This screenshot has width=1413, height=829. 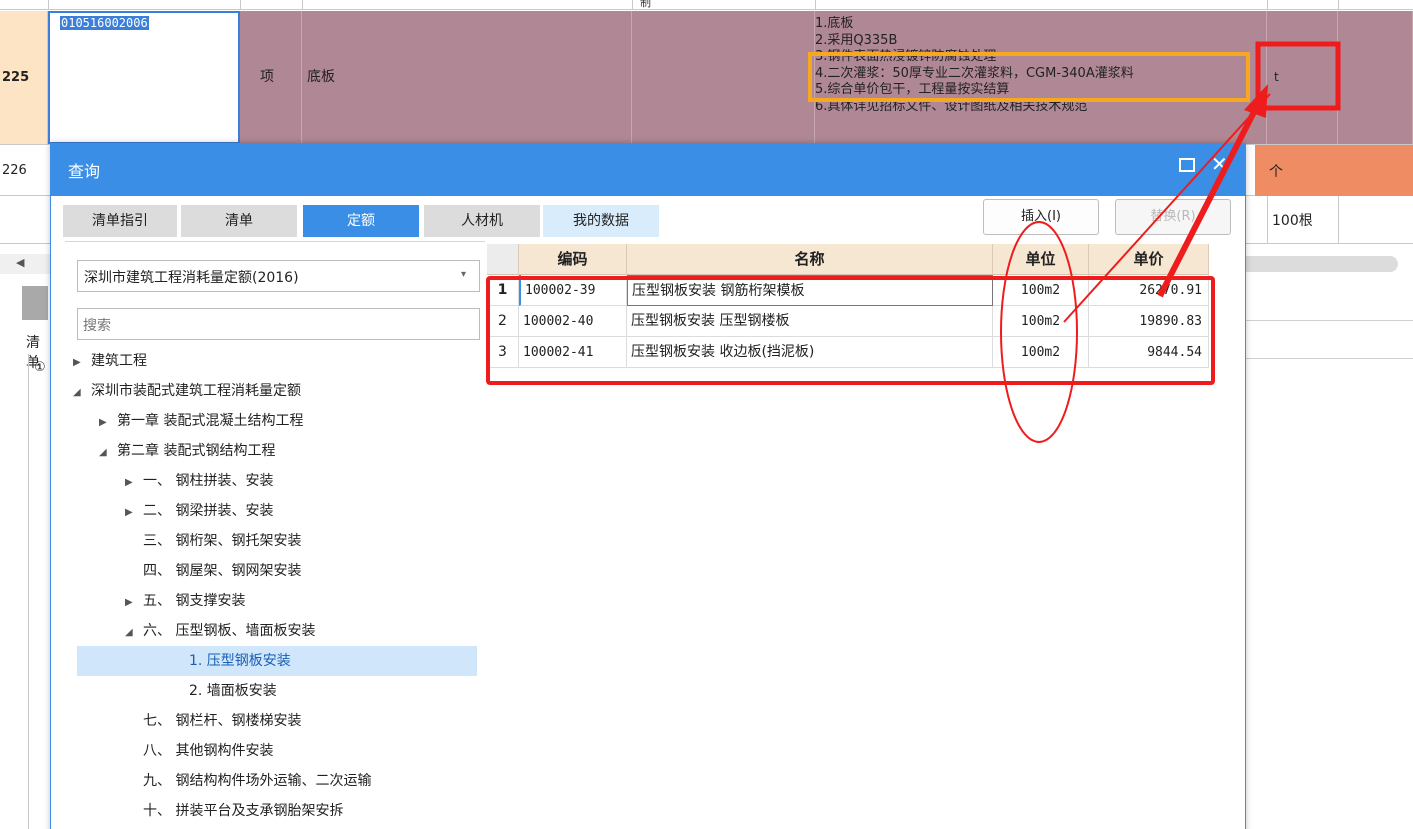 I want to click on tab-bill: 清单, so click(x=239, y=221).